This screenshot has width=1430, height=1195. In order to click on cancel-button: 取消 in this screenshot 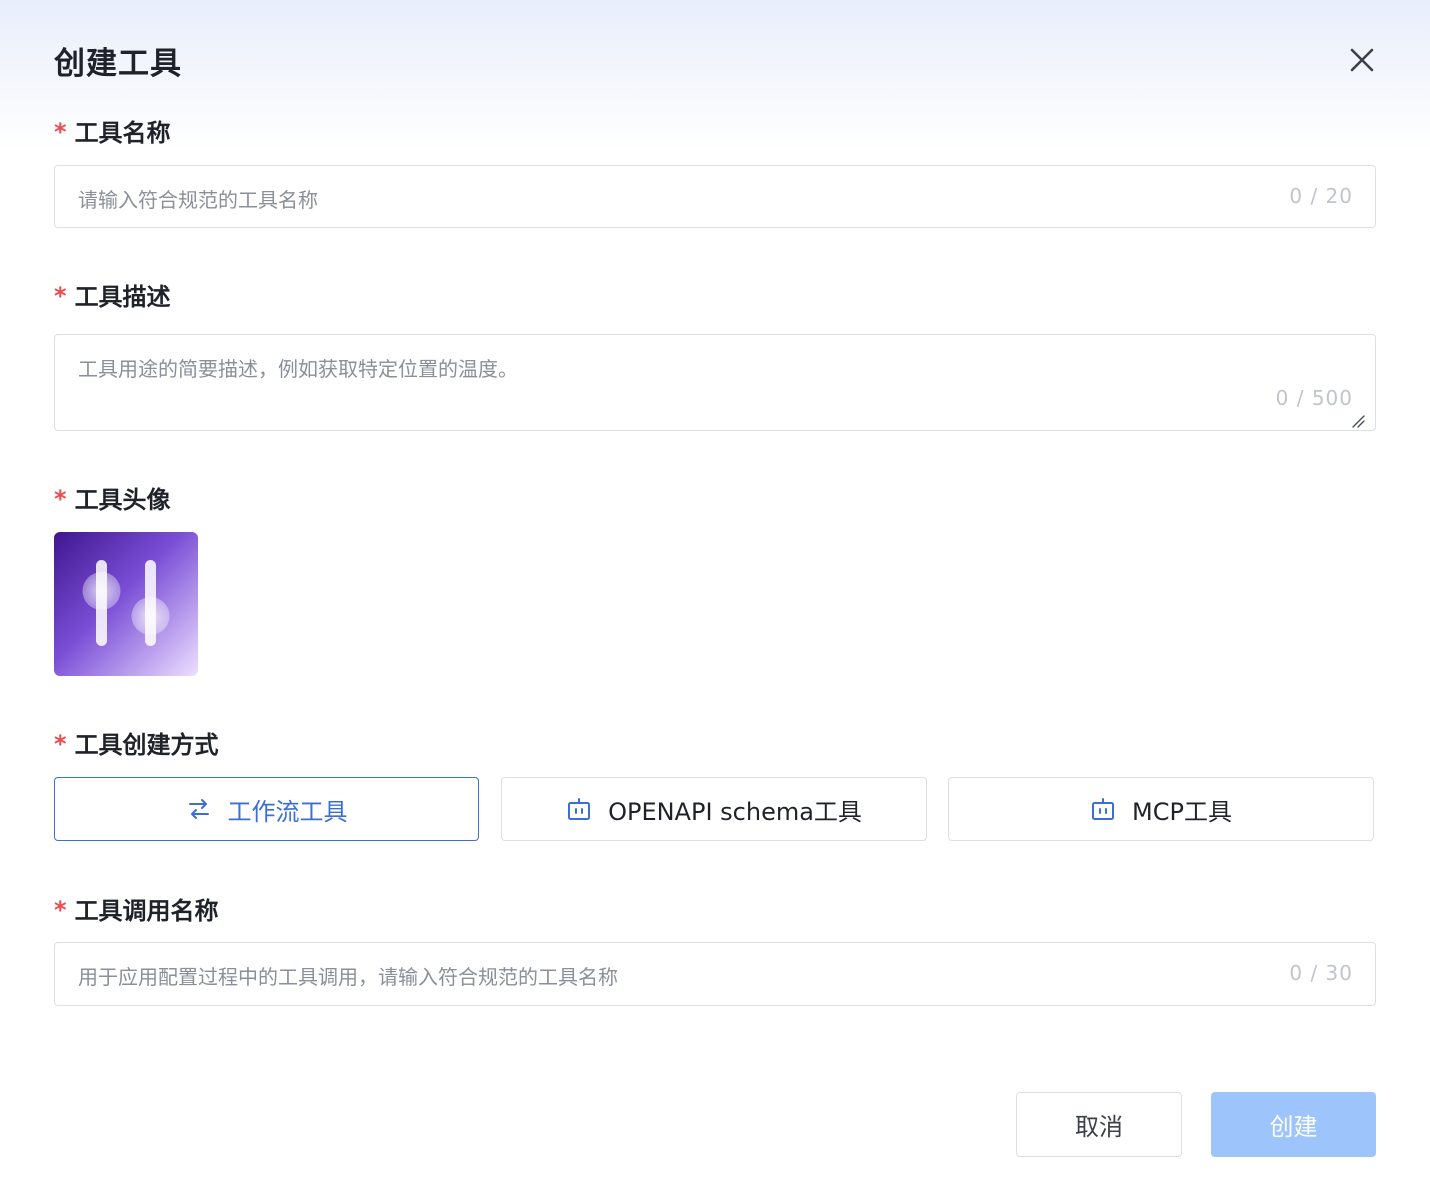, I will do `click(1099, 1124)`.